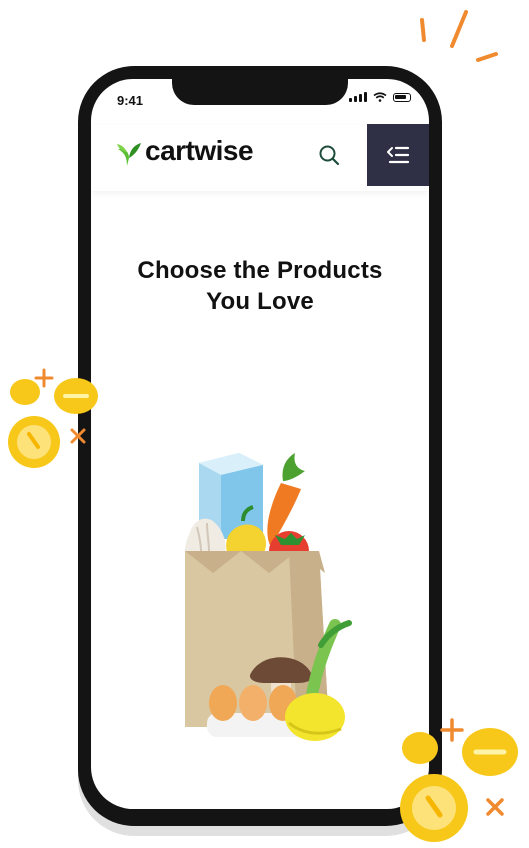  I want to click on status-icons, so click(380, 97).